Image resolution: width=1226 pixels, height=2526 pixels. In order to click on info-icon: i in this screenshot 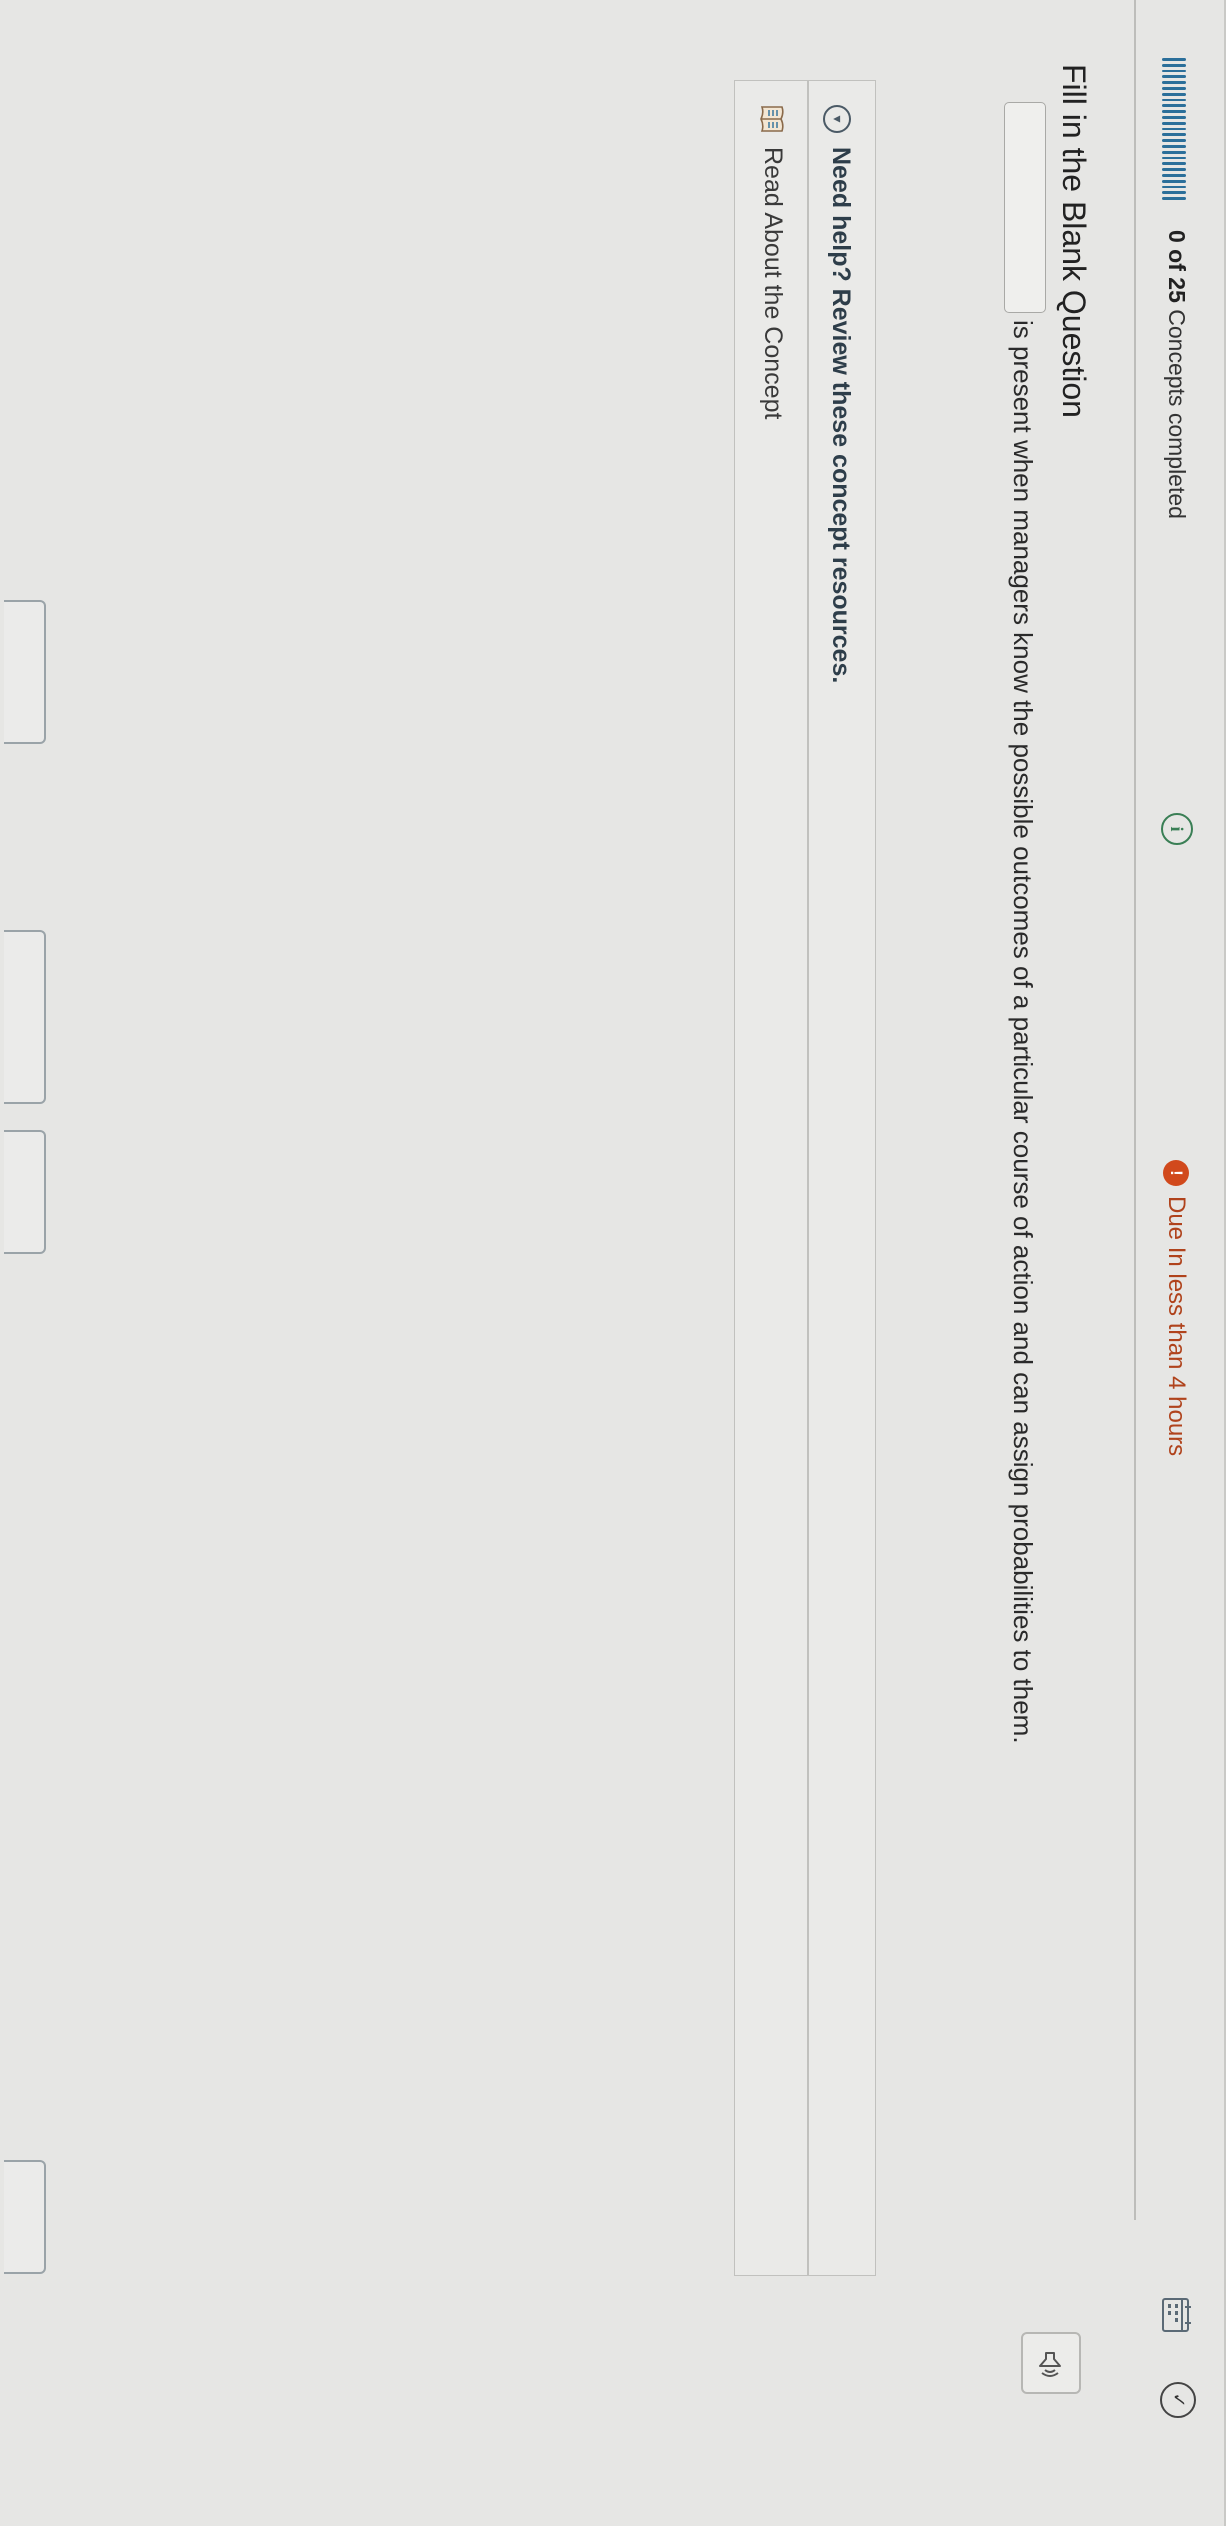, I will do `click(1177, 829)`.